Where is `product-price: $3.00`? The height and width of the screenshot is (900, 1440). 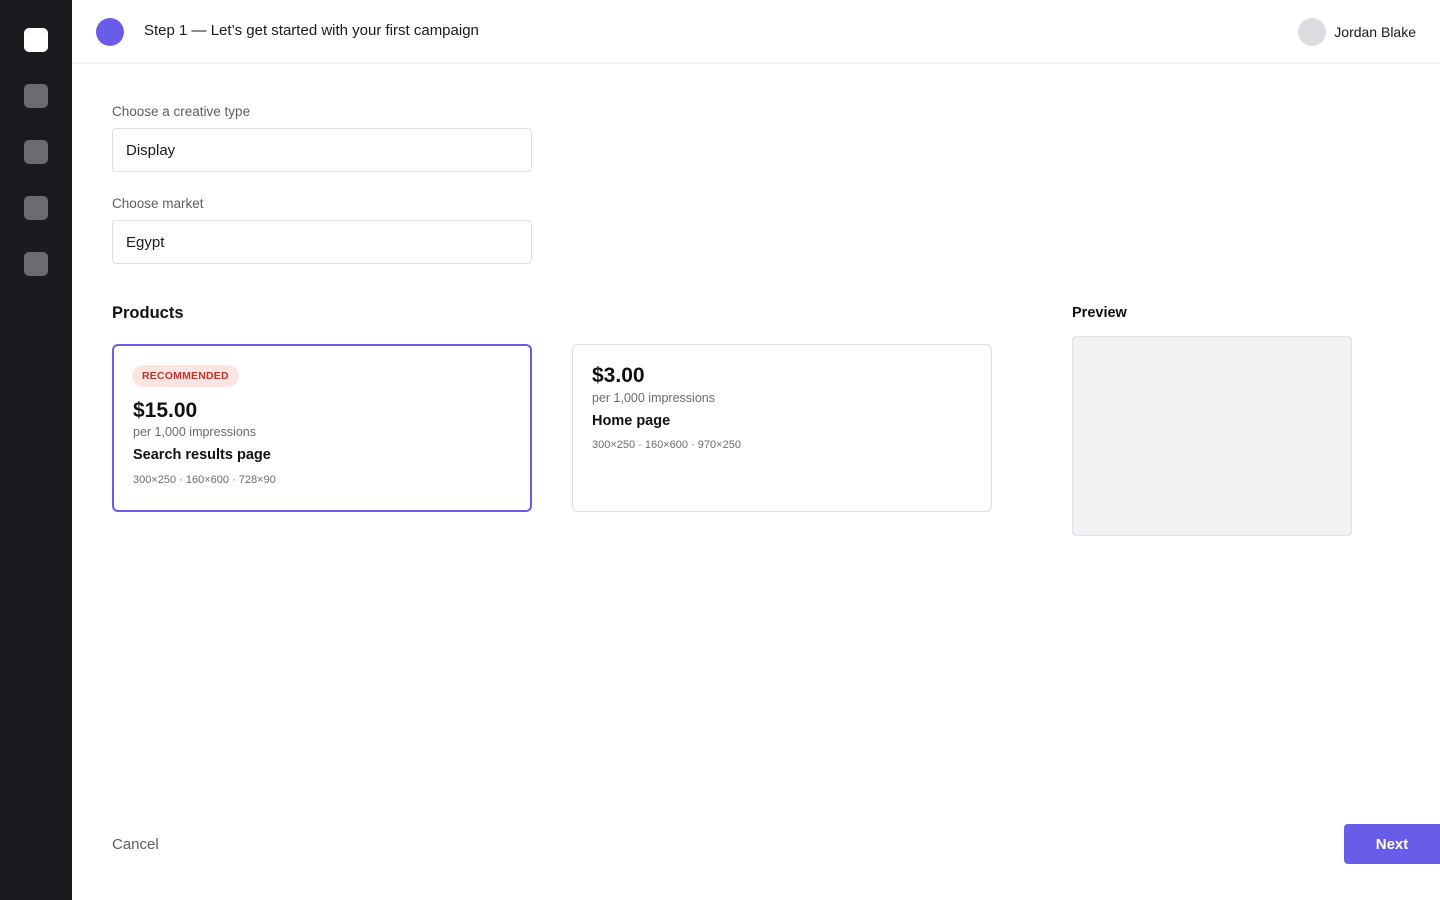 product-price: $3.00 is located at coordinates (618, 375).